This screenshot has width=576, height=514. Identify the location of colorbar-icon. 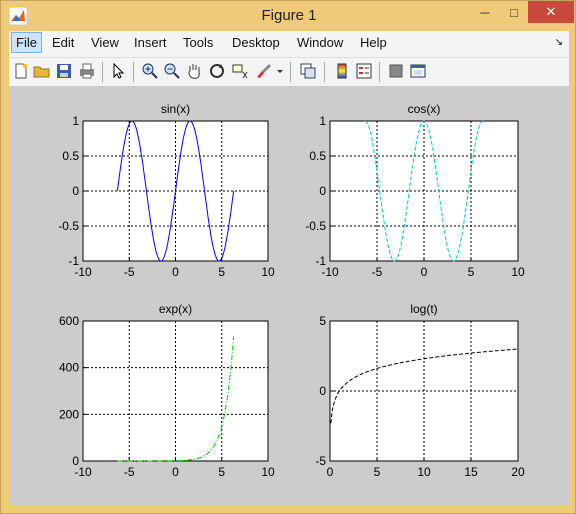
(342, 71).